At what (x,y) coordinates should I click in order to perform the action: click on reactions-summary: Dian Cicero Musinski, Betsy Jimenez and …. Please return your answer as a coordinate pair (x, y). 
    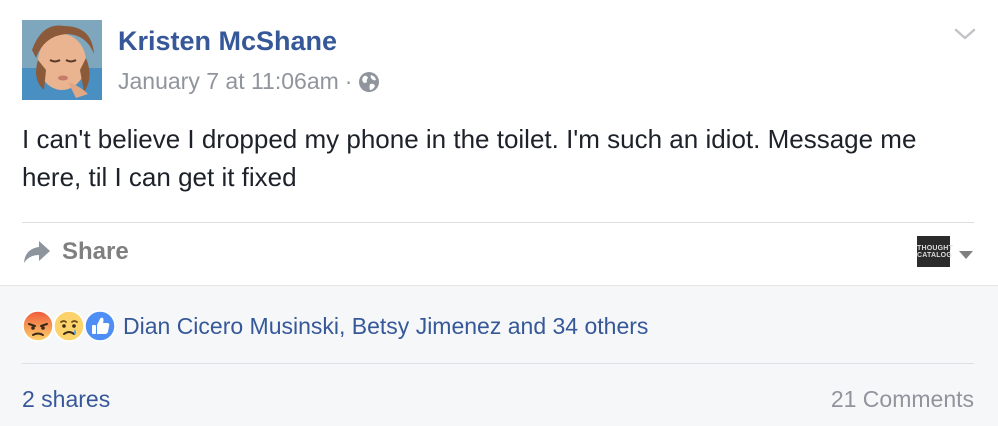
    Looking at the image, I should click on (335, 326).